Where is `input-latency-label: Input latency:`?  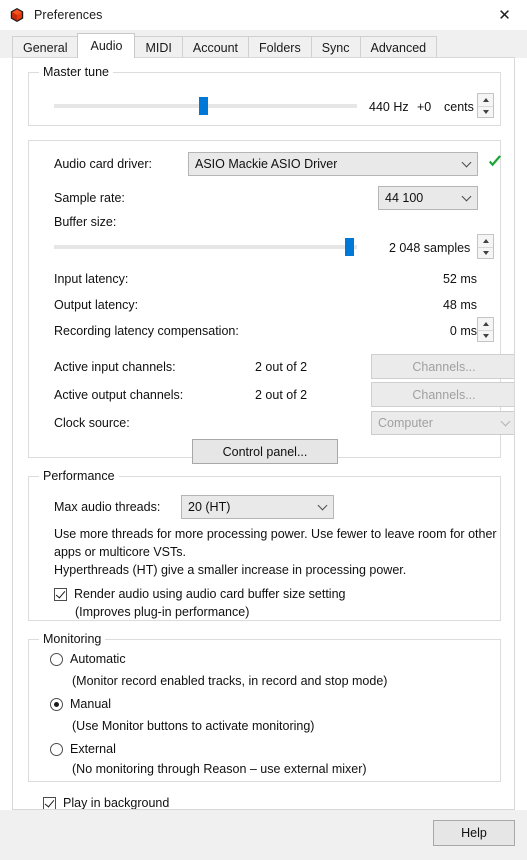
input-latency-label: Input latency: is located at coordinates (91, 279).